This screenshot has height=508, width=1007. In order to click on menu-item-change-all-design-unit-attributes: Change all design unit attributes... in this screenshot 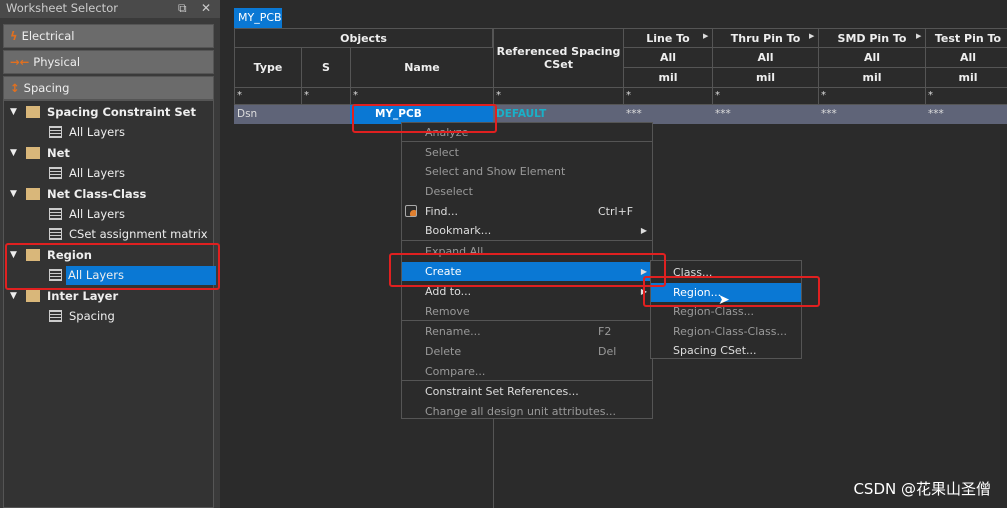, I will do `click(527, 411)`.